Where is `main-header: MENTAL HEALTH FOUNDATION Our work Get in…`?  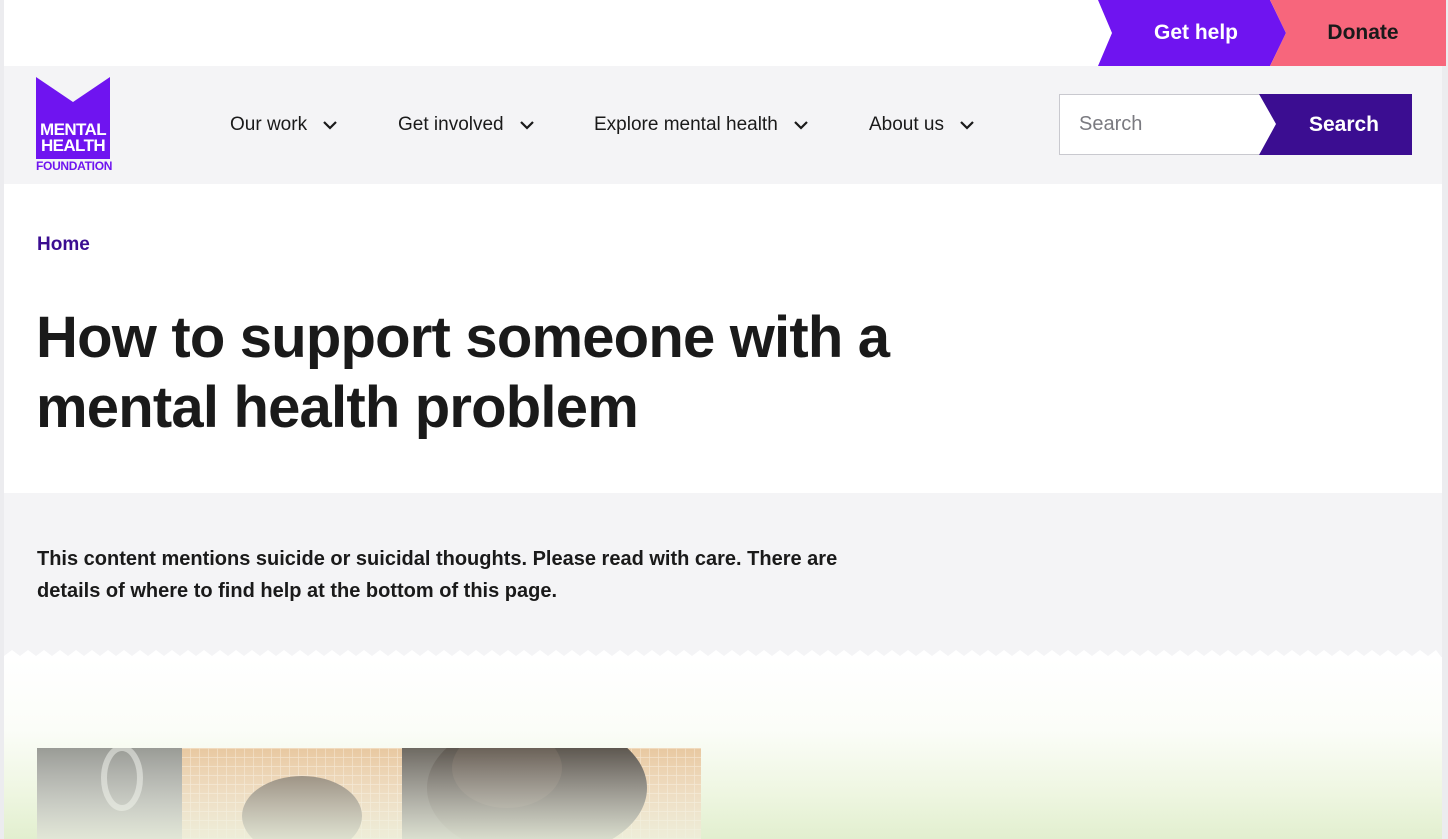 main-header: MENTAL HEALTH FOUNDATION Our work Get in… is located at coordinates (723, 125).